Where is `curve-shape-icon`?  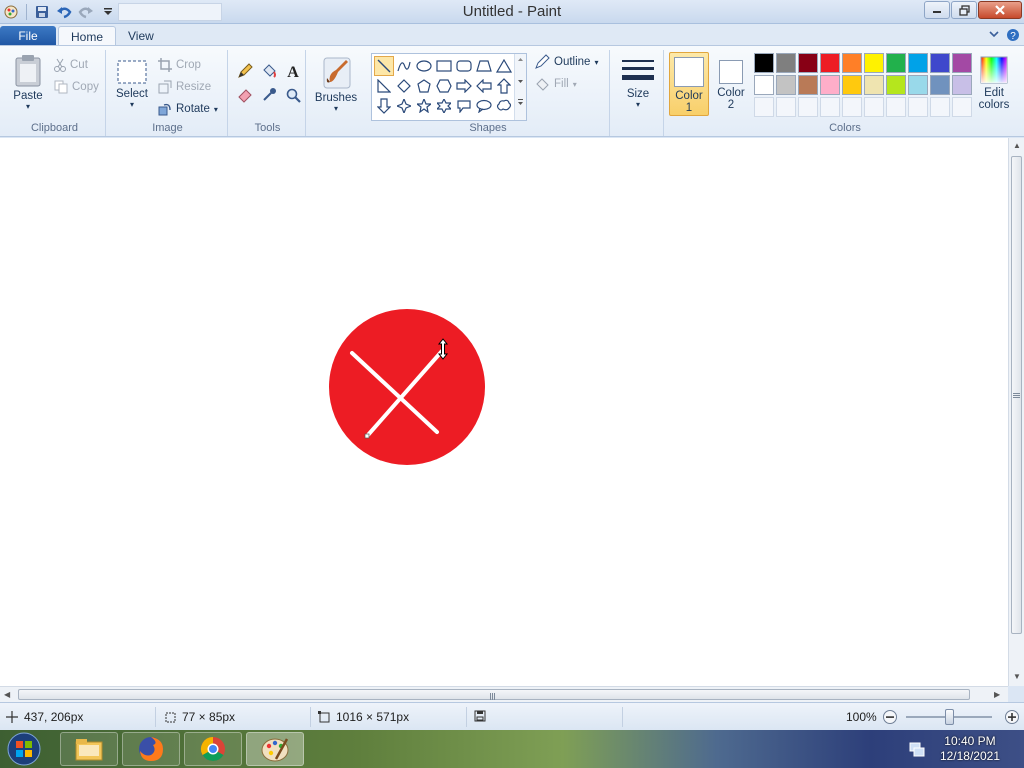
curve-shape-icon is located at coordinates (404, 66).